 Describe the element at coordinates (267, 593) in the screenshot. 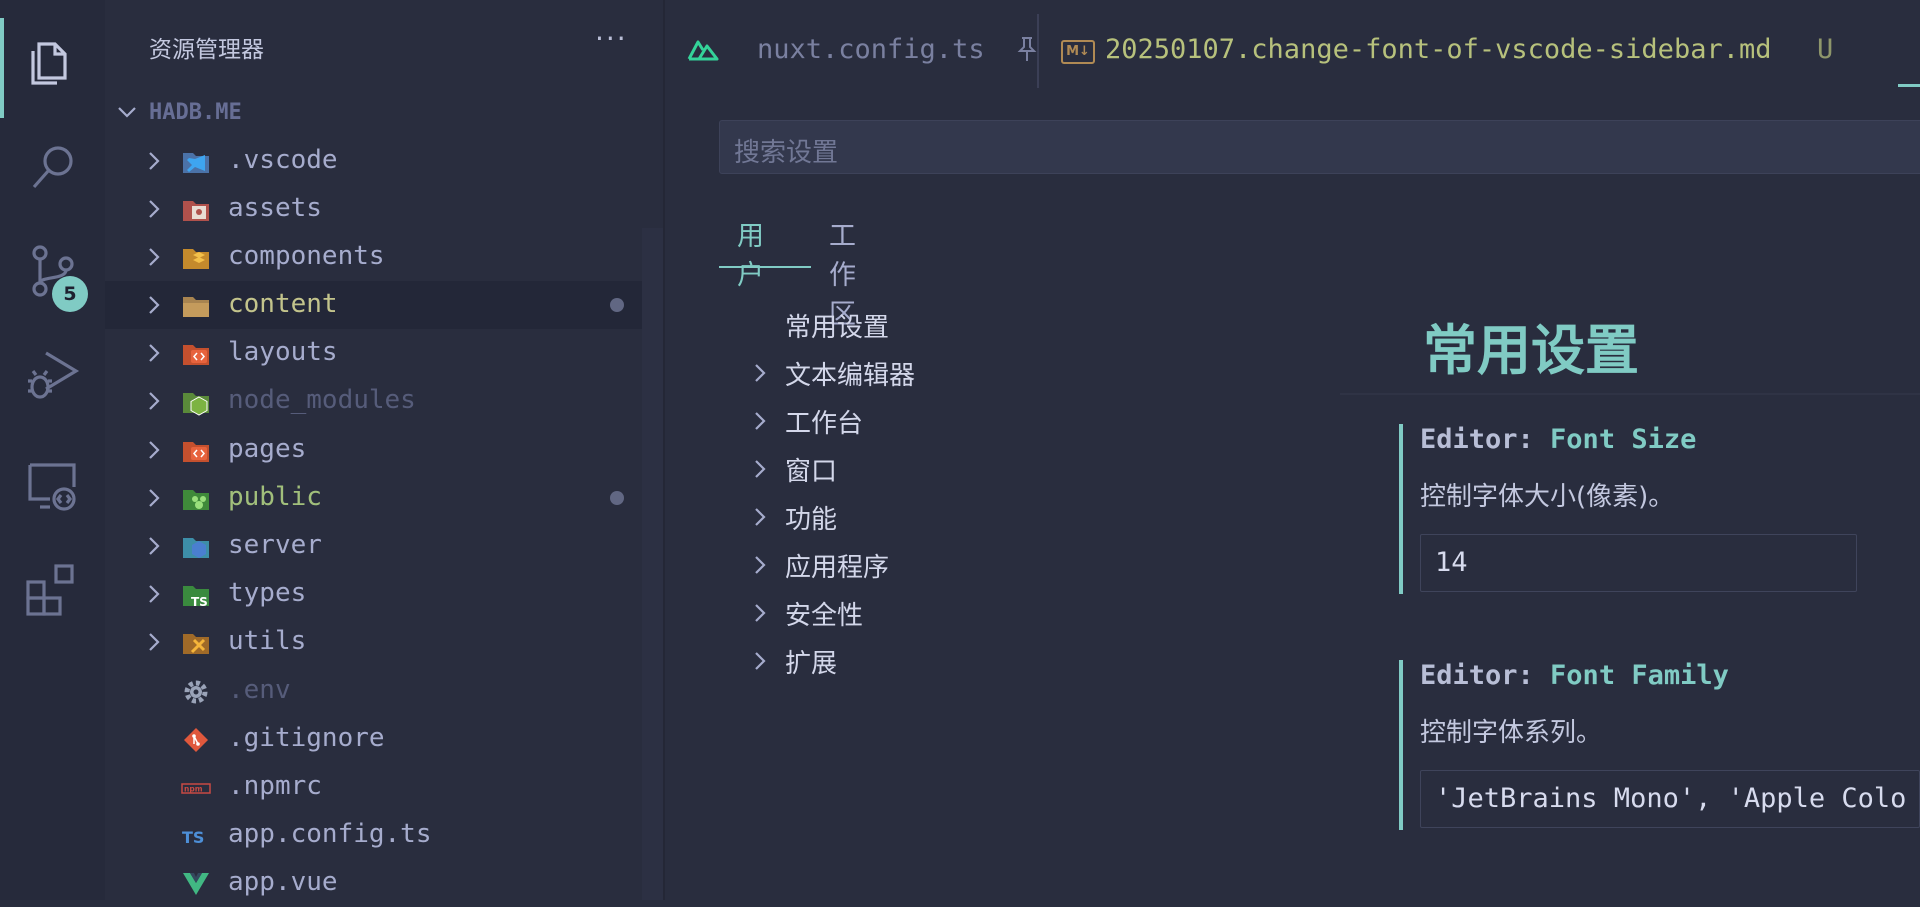

I see `tree-item-label: types` at that location.